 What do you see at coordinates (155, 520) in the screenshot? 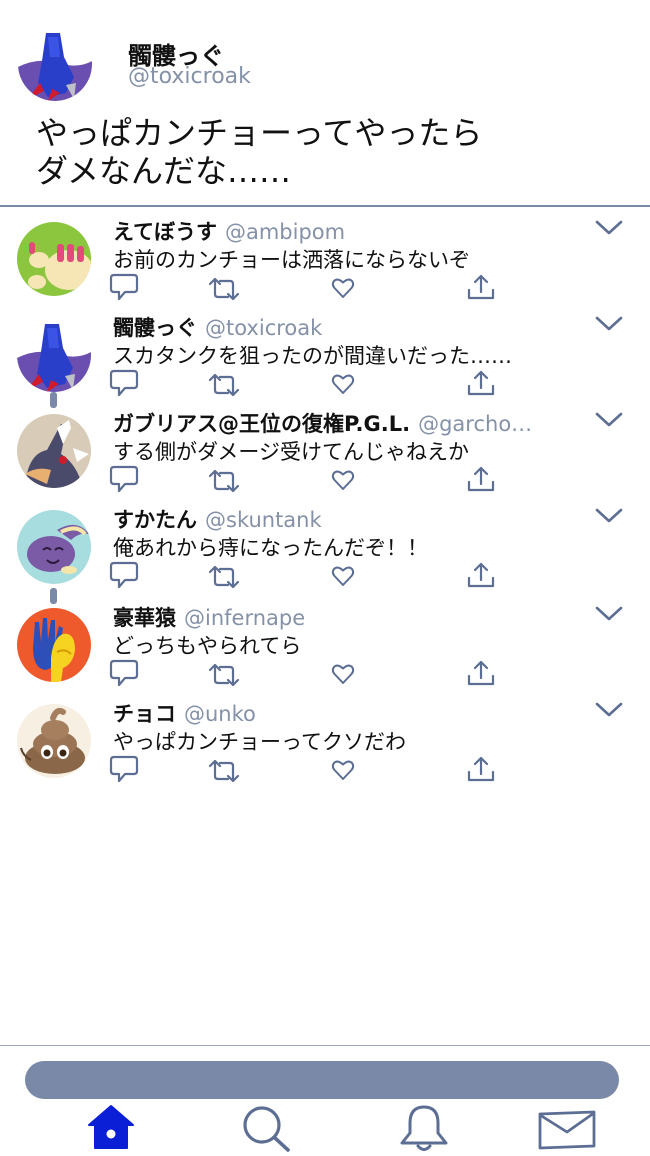
I see `reply-author-name: すかたん` at bounding box center [155, 520].